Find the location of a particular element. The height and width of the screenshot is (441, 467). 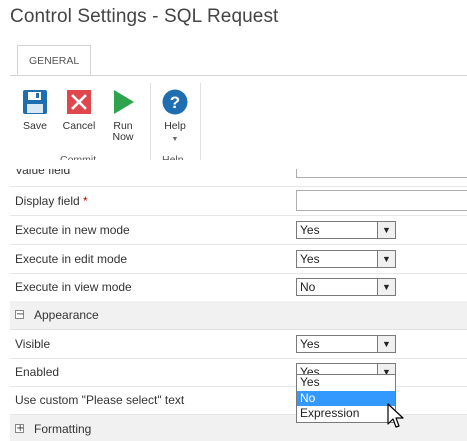

green-play-icon is located at coordinates (124, 102).